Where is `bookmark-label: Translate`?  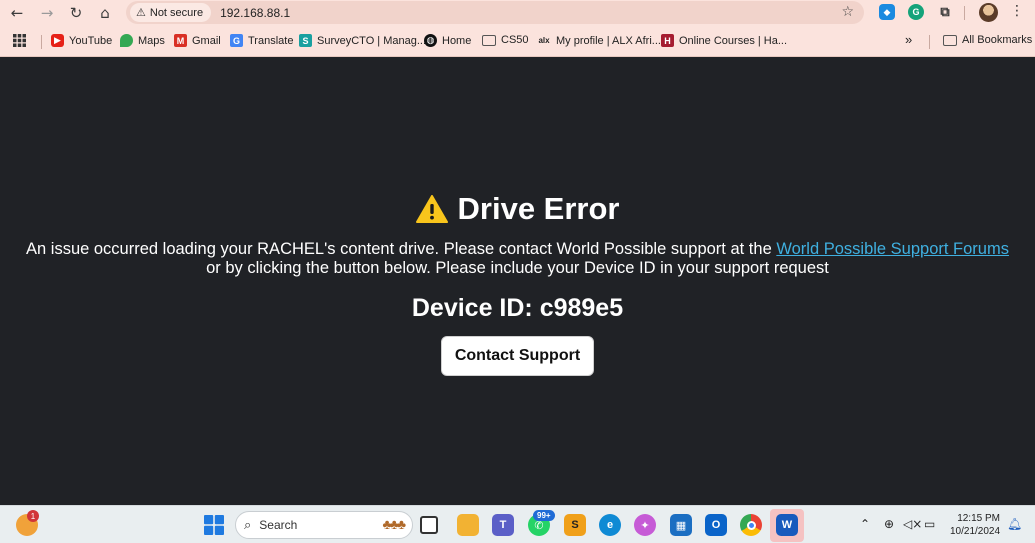 bookmark-label: Translate is located at coordinates (271, 40).